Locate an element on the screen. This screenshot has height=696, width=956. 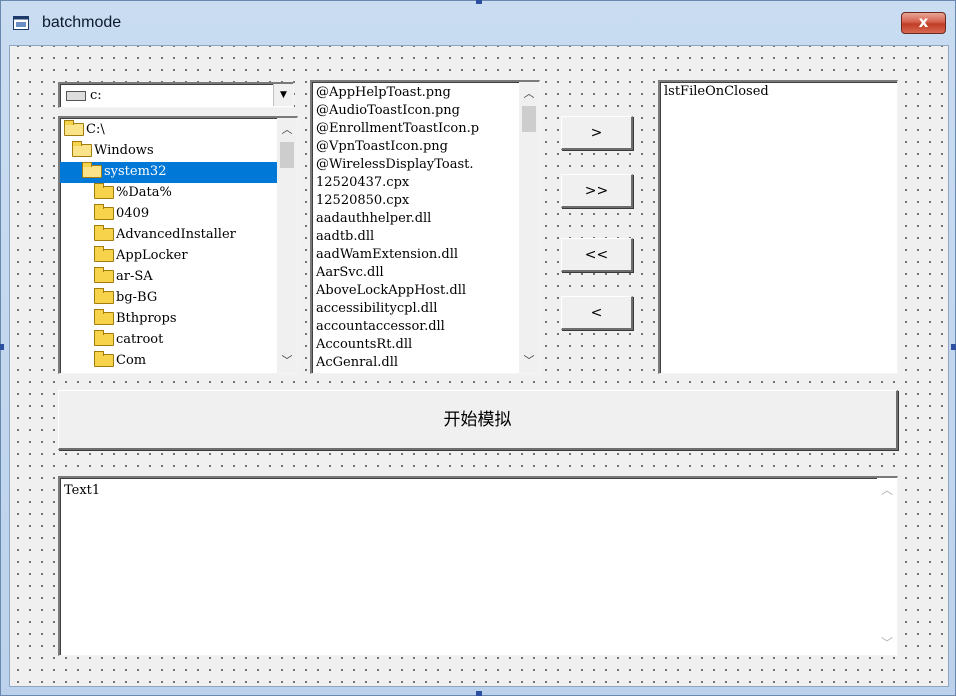
dir-item-label: %Data% is located at coordinates (144, 192).